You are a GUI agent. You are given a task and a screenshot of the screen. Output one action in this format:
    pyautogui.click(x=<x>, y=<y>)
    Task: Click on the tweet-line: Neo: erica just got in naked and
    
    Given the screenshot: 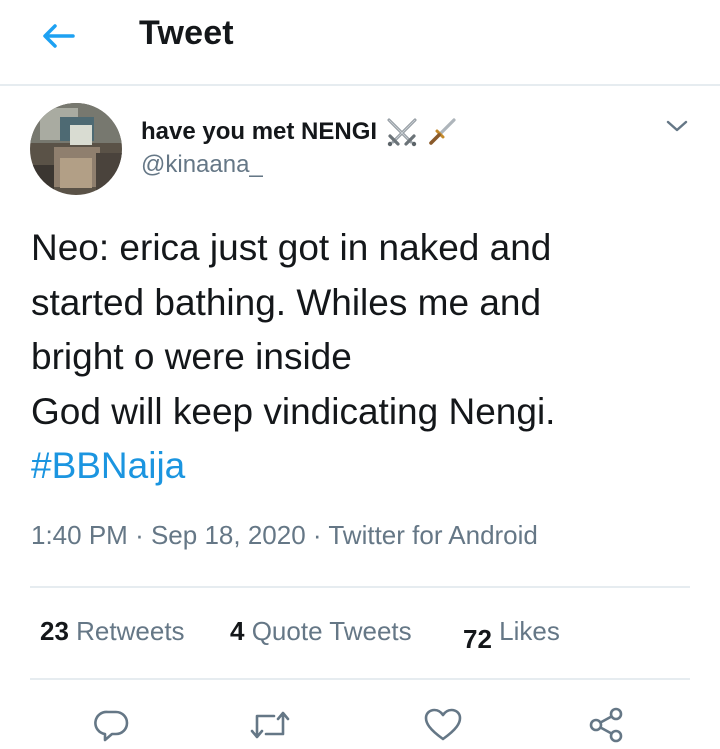 What is the action you would take?
    pyautogui.click(x=291, y=247)
    